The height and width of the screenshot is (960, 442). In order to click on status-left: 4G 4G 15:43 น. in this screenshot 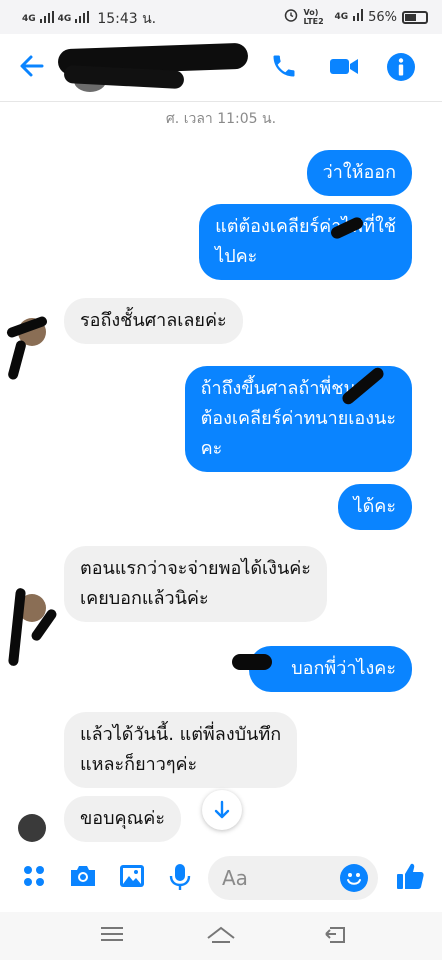, I will do `click(89, 19)`.